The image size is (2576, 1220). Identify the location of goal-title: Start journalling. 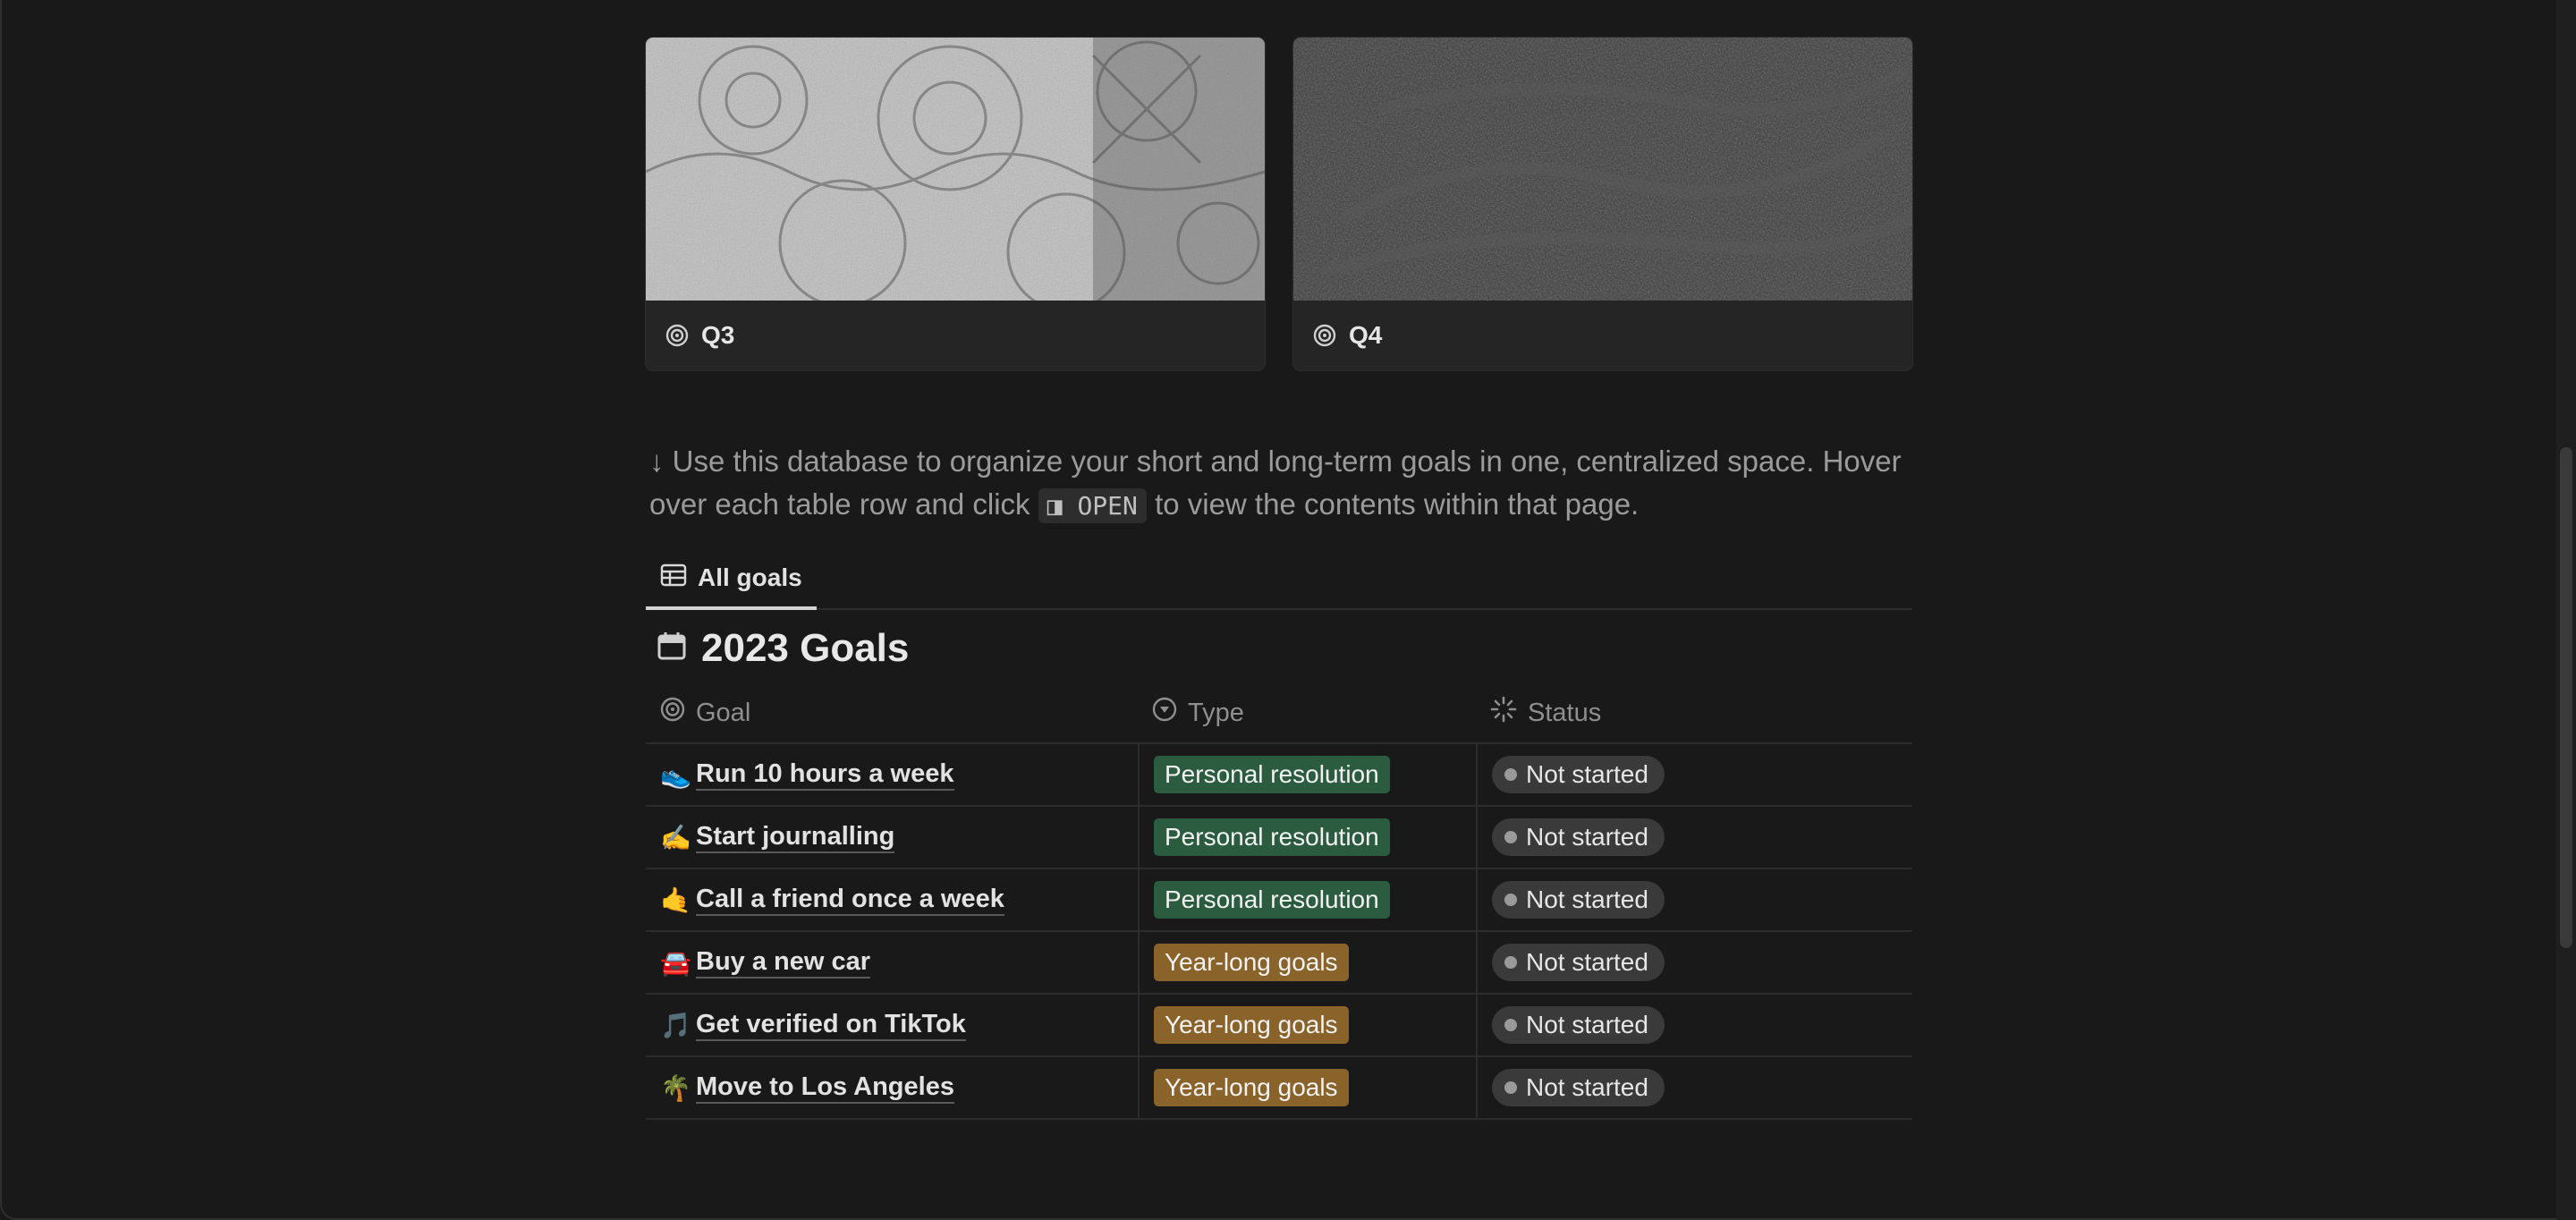
(795, 837).